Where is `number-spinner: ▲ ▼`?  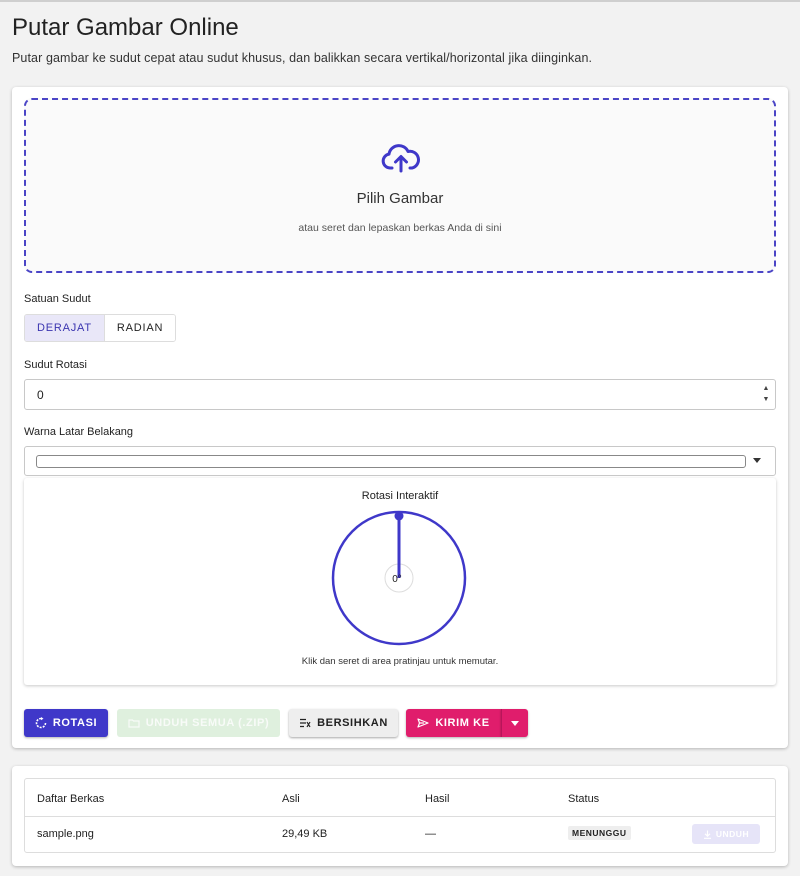 number-spinner: ▲ ▼ is located at coordinates (766, 394).